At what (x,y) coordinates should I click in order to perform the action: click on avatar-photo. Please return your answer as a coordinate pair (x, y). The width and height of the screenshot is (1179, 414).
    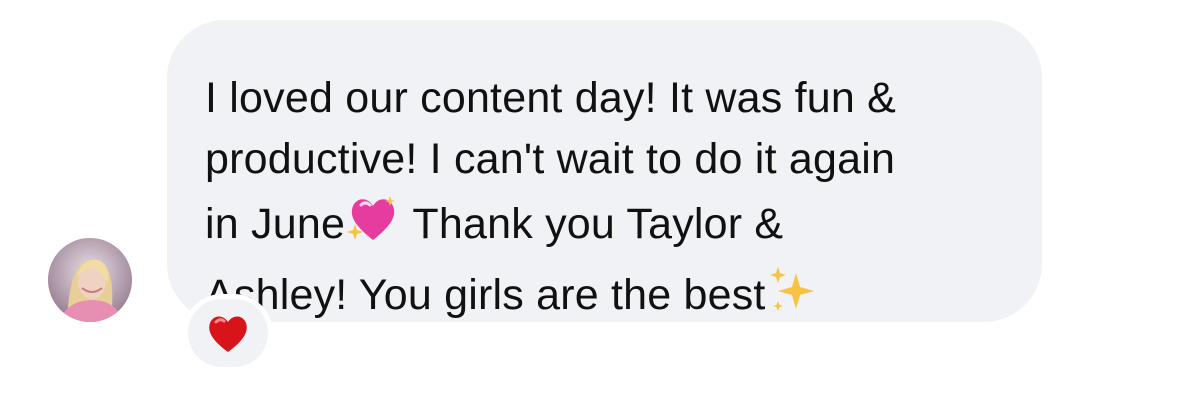
    Looking at the image, I should click on (90, 280).